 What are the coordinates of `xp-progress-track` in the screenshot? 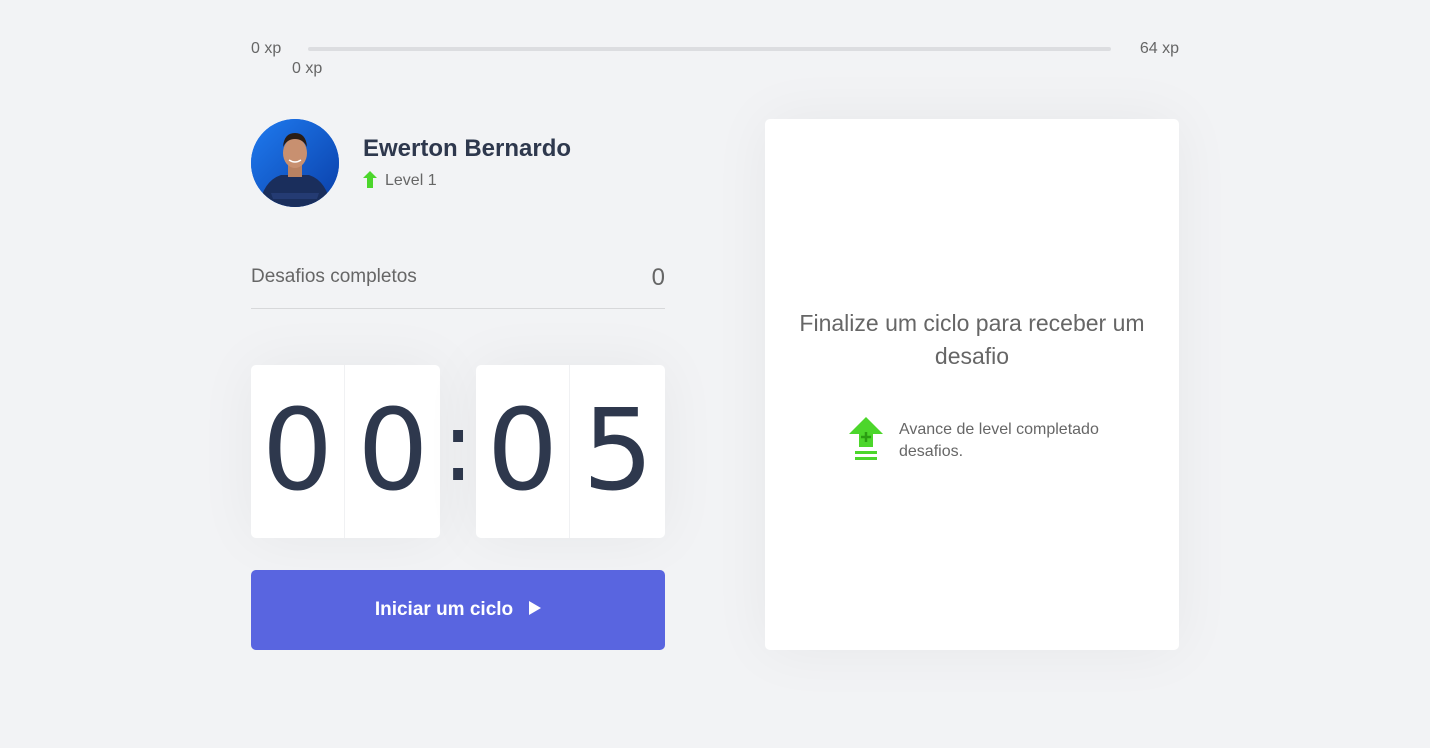 It's located at (709, 49).